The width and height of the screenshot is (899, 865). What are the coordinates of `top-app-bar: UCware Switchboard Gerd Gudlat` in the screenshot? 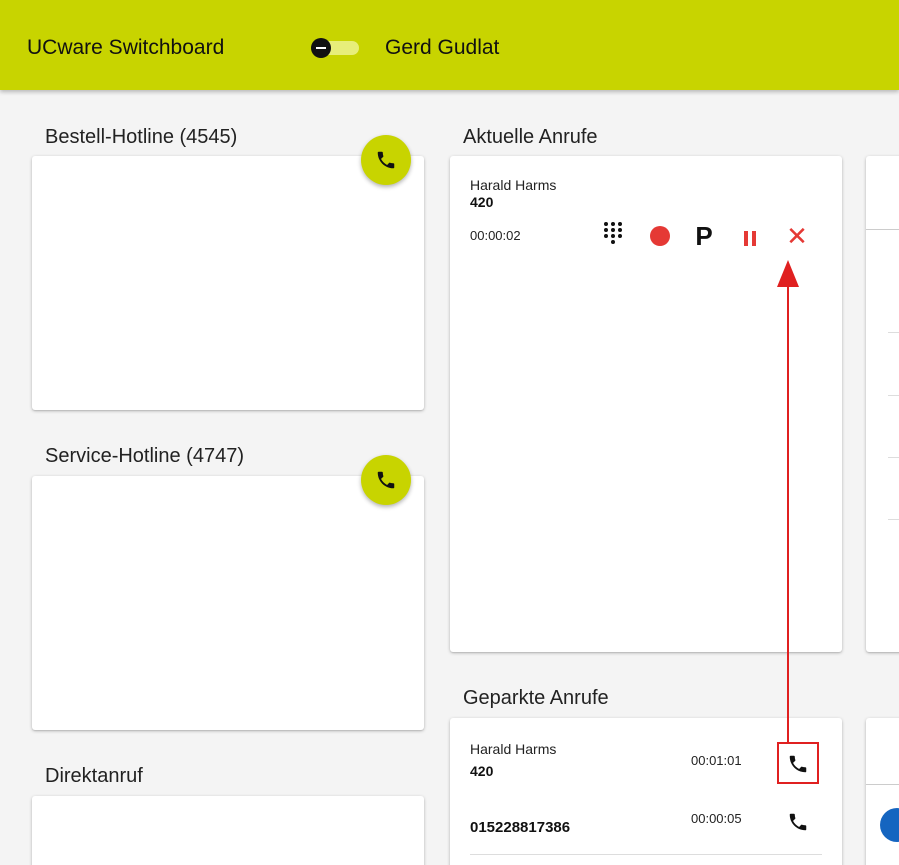 It's located at (449, 45).